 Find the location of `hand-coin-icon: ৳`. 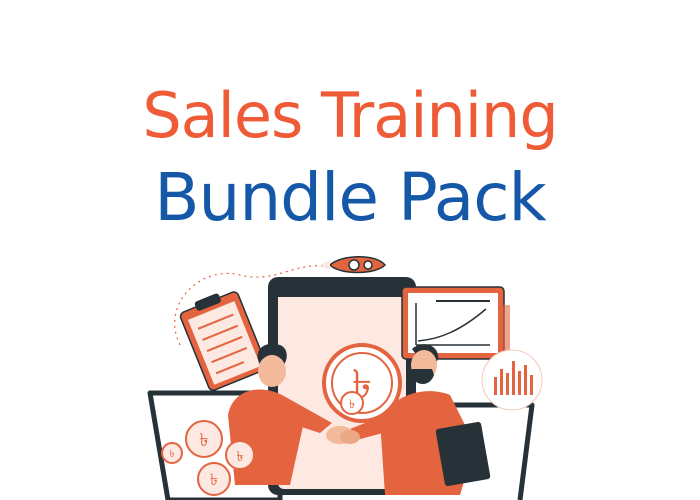

hand-coin-icon: ৳ is located at coordinates (352, 403).